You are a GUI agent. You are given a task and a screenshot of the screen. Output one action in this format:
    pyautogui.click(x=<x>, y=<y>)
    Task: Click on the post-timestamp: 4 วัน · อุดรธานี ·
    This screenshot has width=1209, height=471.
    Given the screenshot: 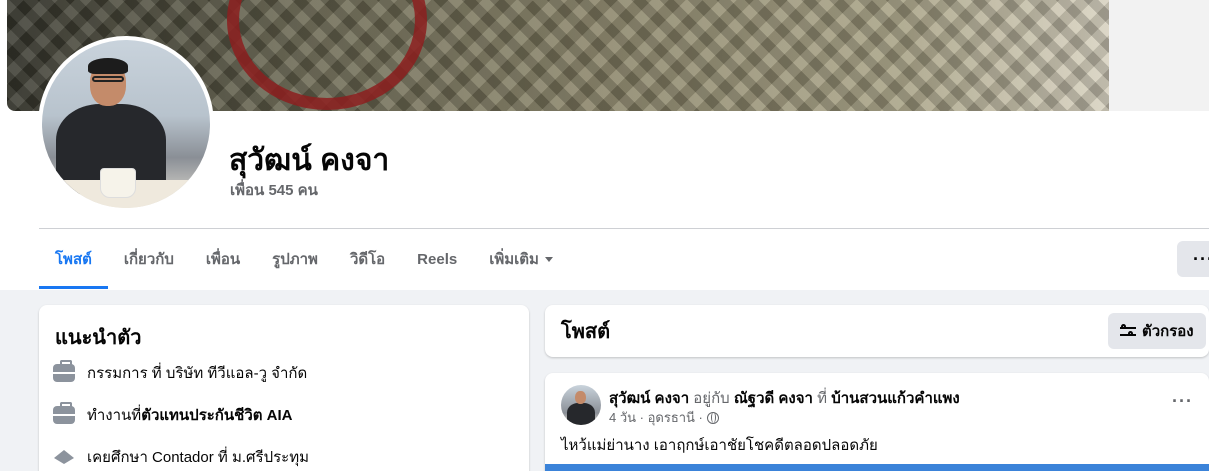 What is the action you would take?
    pyautogui.click(x=656, y=417)
    